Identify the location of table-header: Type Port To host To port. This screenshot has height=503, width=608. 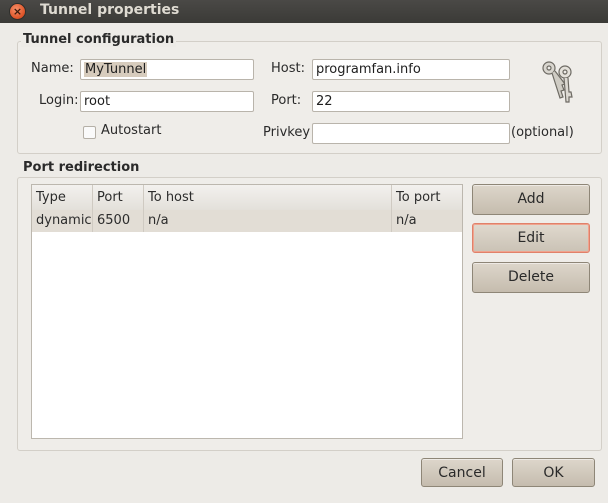
(247, 198).